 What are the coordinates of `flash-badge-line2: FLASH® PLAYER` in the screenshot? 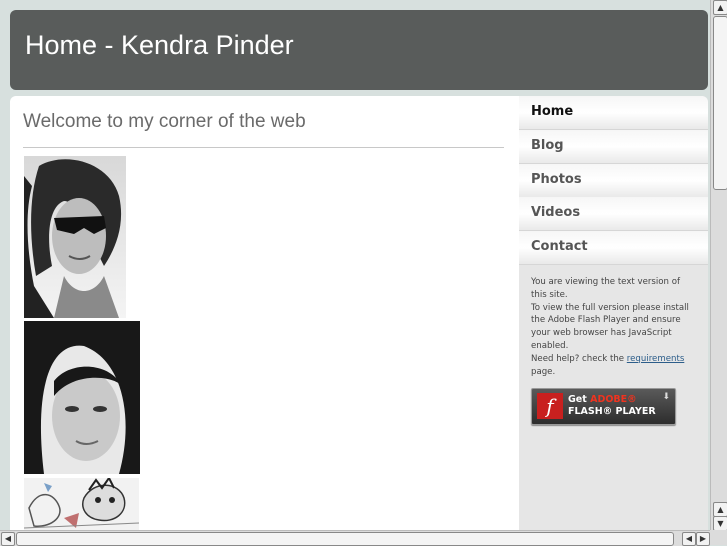 It's located at (612, 411).